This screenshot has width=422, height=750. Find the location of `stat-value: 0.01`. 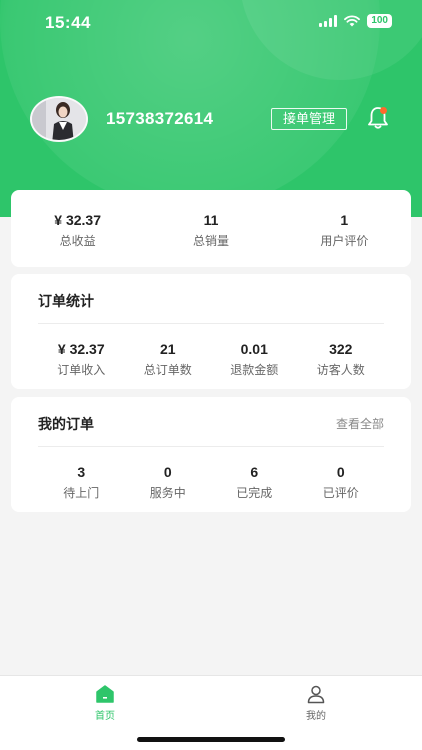

stat-value: 0.01 is located at coordinates (254, 349).